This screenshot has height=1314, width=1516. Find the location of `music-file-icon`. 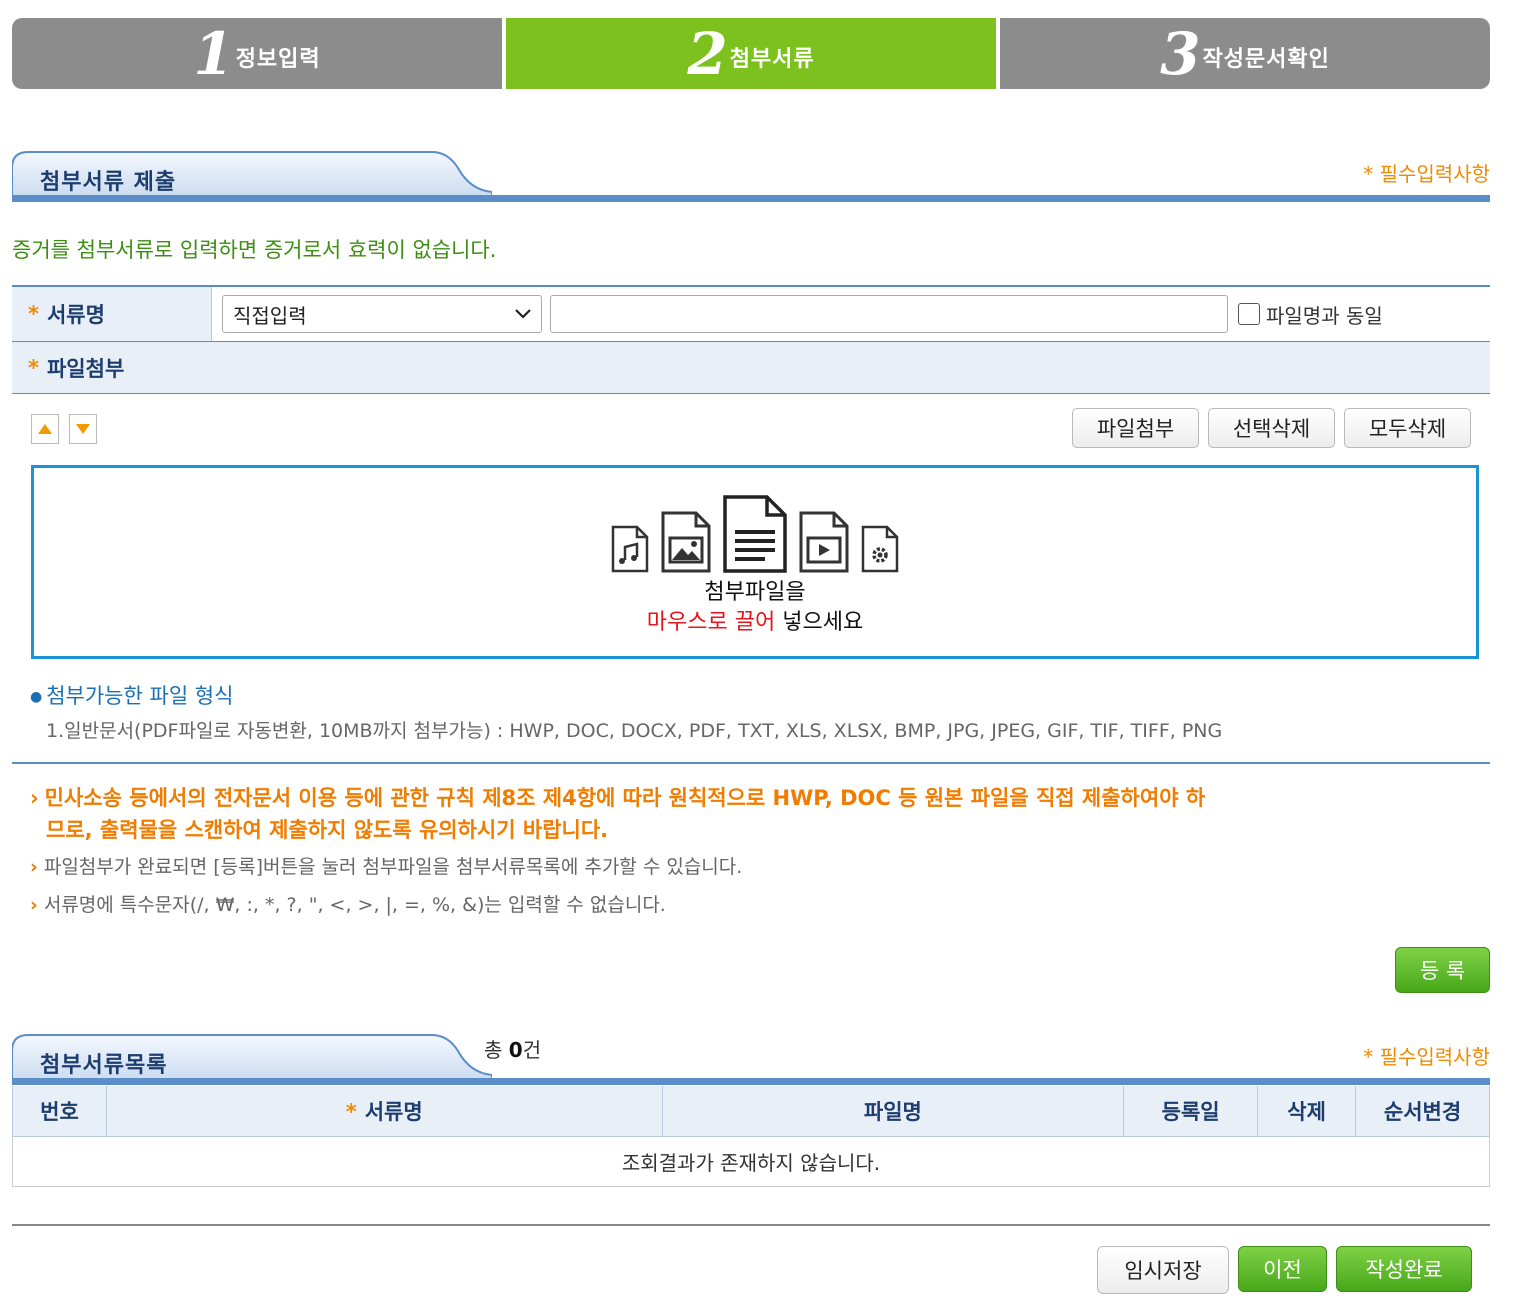

music-file-icon is located at coordinates (630, 549).